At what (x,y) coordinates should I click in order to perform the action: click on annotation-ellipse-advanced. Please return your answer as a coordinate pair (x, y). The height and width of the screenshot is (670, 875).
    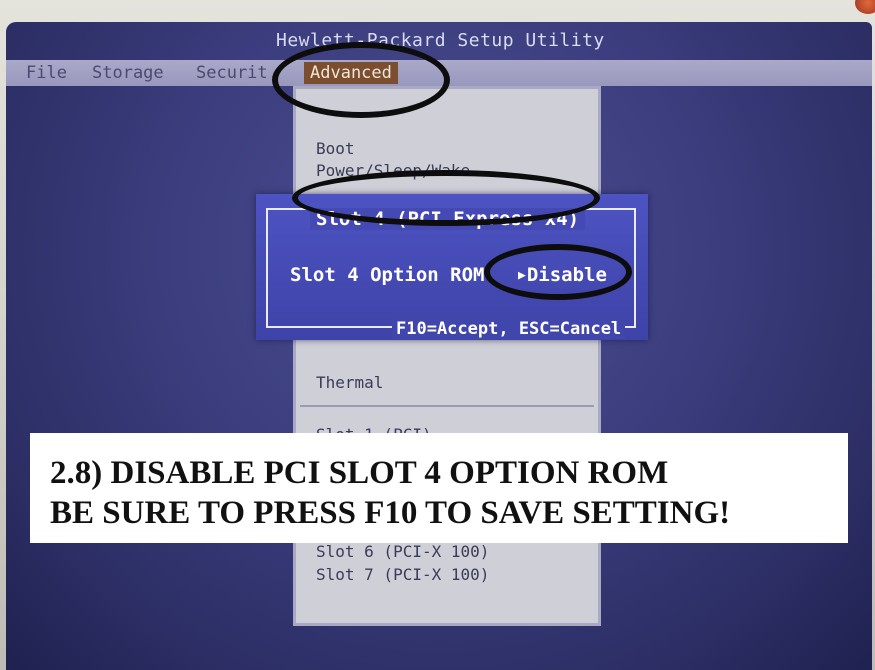
    Looking at the image, I should click on (361, 80).